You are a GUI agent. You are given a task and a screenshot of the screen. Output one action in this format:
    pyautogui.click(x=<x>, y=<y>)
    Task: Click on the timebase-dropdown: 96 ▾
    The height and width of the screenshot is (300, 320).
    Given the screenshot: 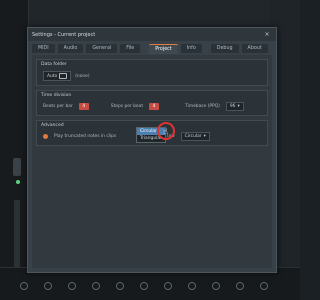 What is the action you would take?
    pyautogui.click(x=234, y=106)
    